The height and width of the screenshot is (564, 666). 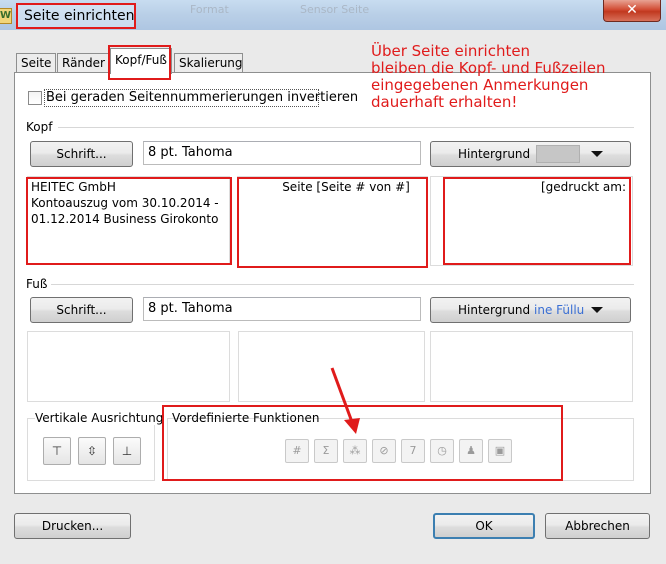 What do you see at coordinates (558, 154) in the screenshot?
I see `background-color-swatch` at bounding box center [558, 154].